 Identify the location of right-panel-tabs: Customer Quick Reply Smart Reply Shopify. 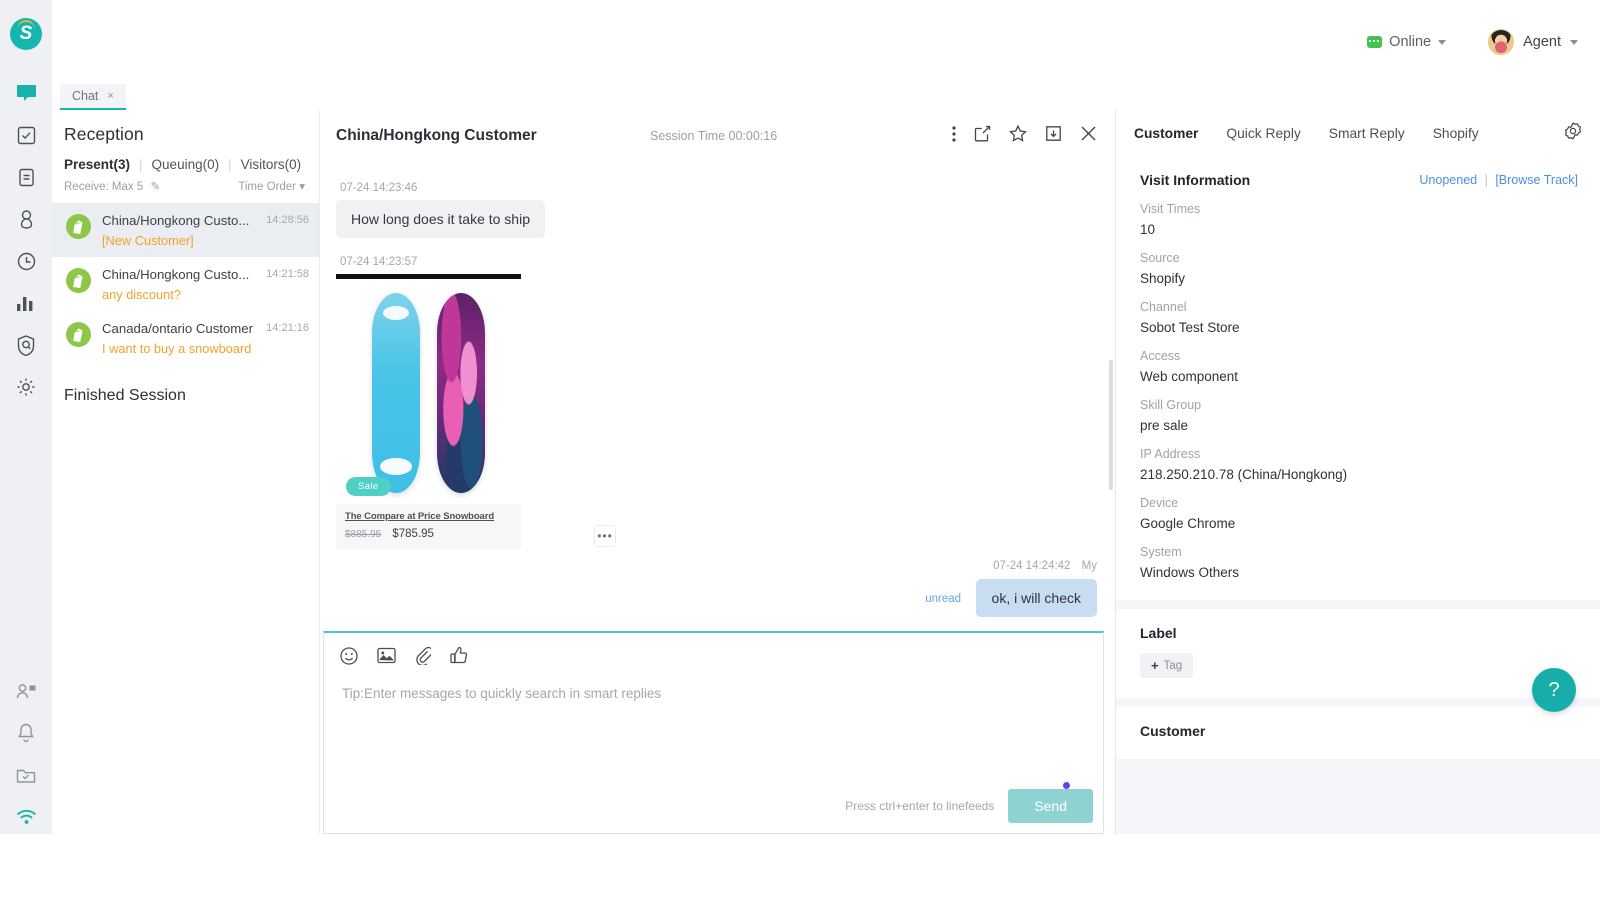
(1358, 133).